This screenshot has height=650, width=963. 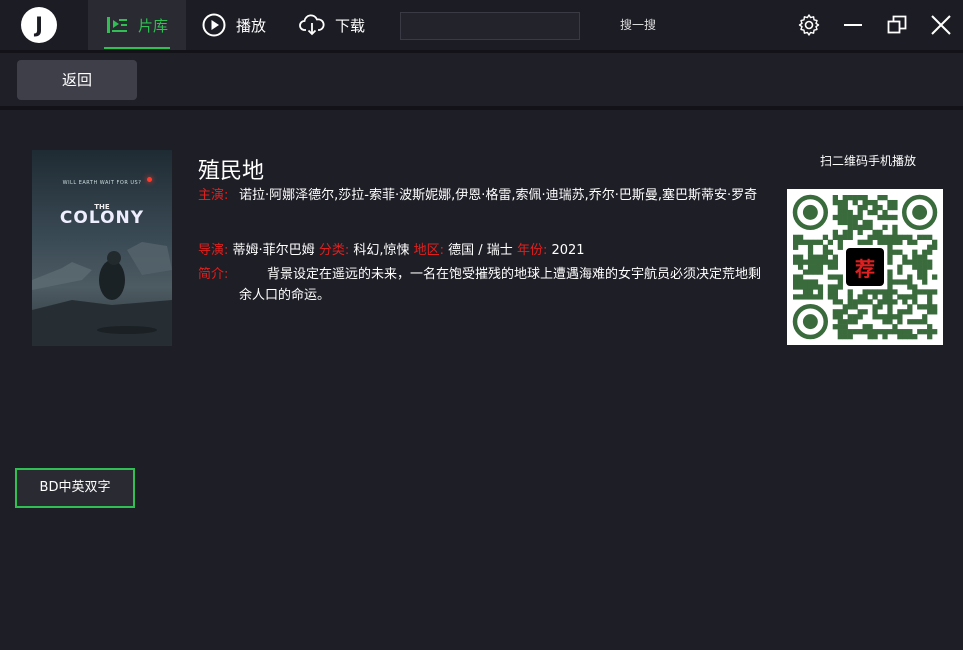 What do you see at coordinates (532, 250) in the screenshot?
I see `year-label: 年份:` at bounding box center [532, 250].